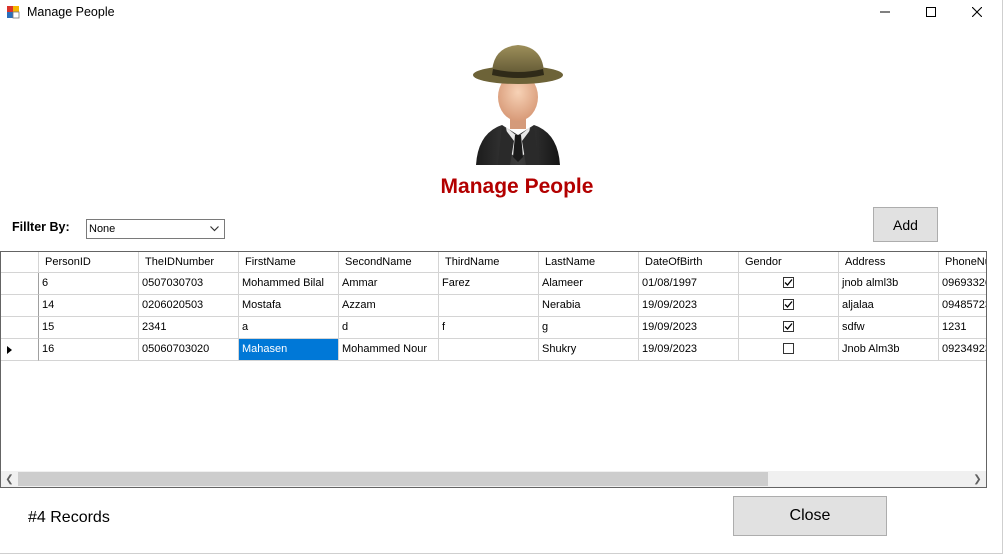  Describe the element at coordinates (689, 284) in the screenshot. I see `cell-date-of-birth: 01/08/1997` at that location.